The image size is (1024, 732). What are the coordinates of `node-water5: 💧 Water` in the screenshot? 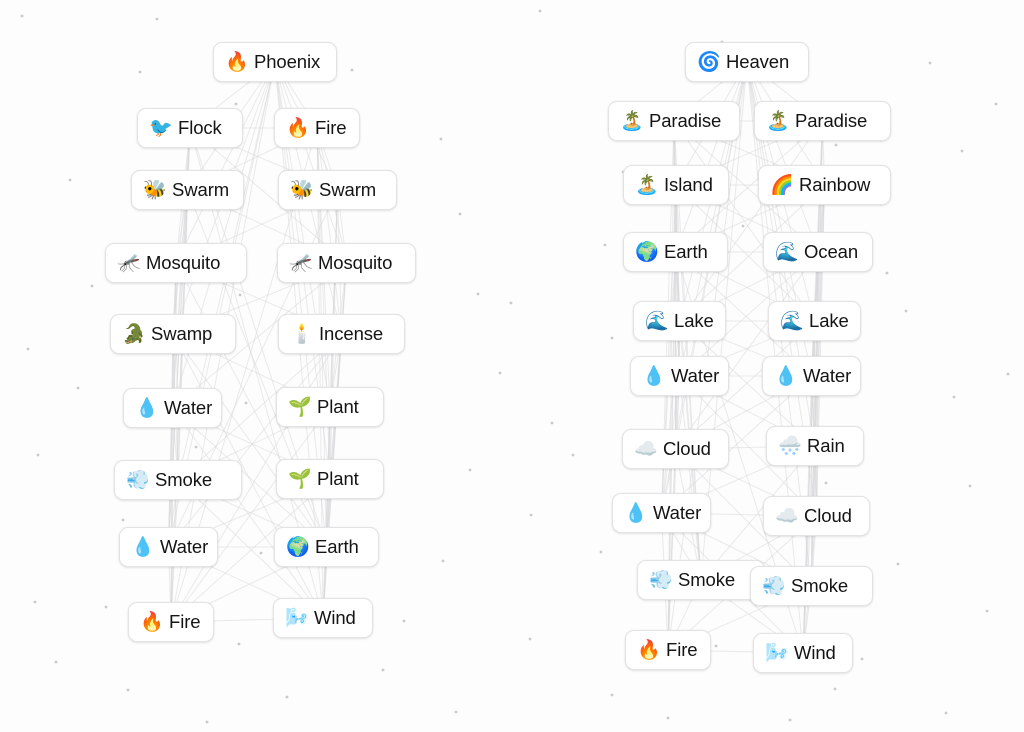 It's located at (661, 513).